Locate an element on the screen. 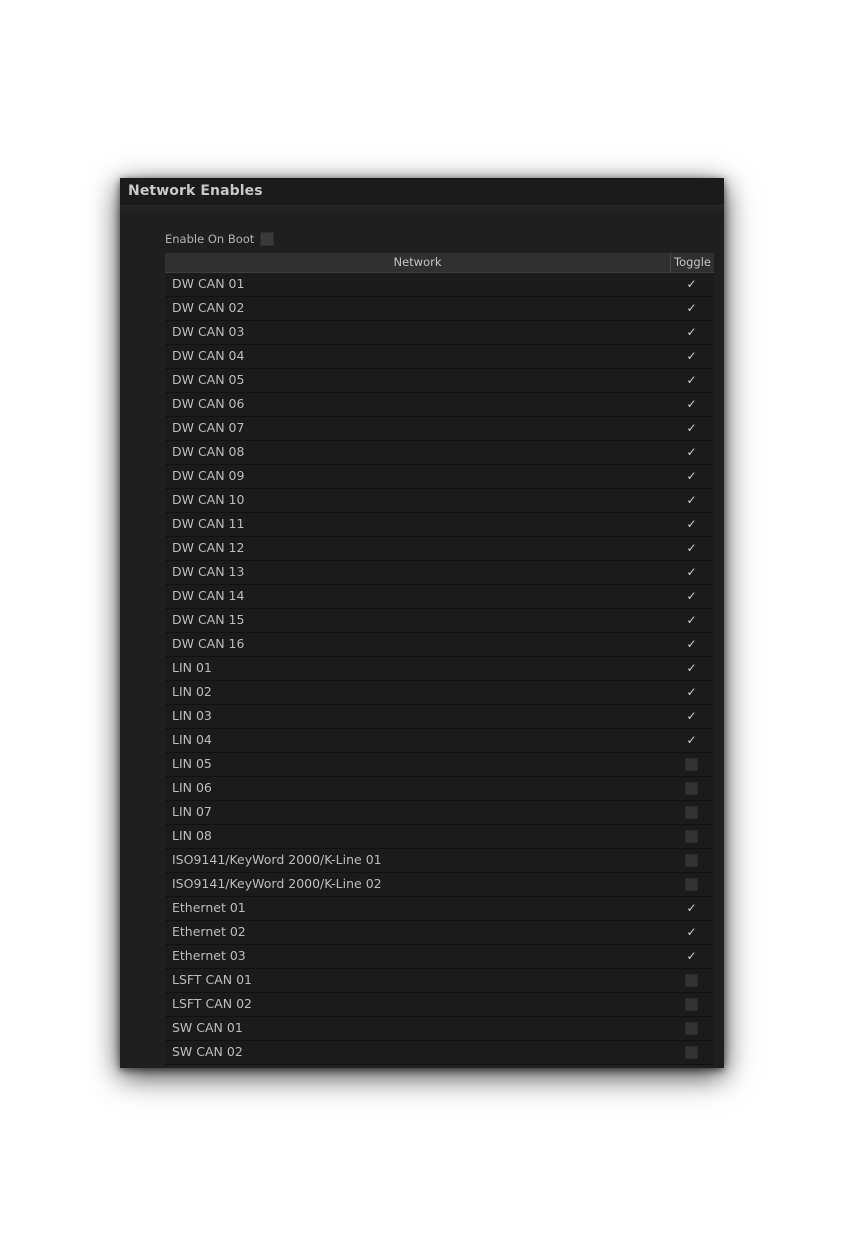  table-row: DW CAN 12 ✓ is located at coordinates (439, 549).